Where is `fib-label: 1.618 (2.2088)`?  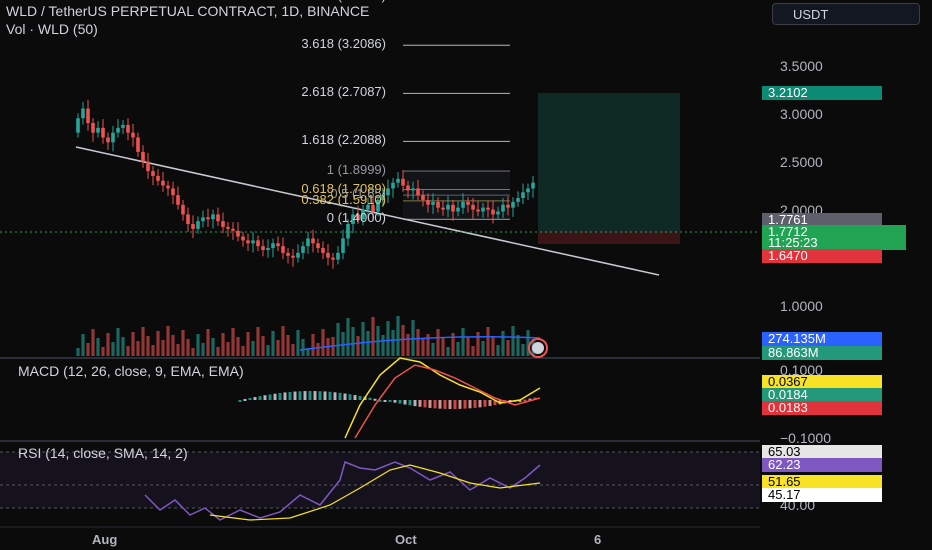 fib-label: 1.618 (2.2088) is located at coordinates (343, 140).